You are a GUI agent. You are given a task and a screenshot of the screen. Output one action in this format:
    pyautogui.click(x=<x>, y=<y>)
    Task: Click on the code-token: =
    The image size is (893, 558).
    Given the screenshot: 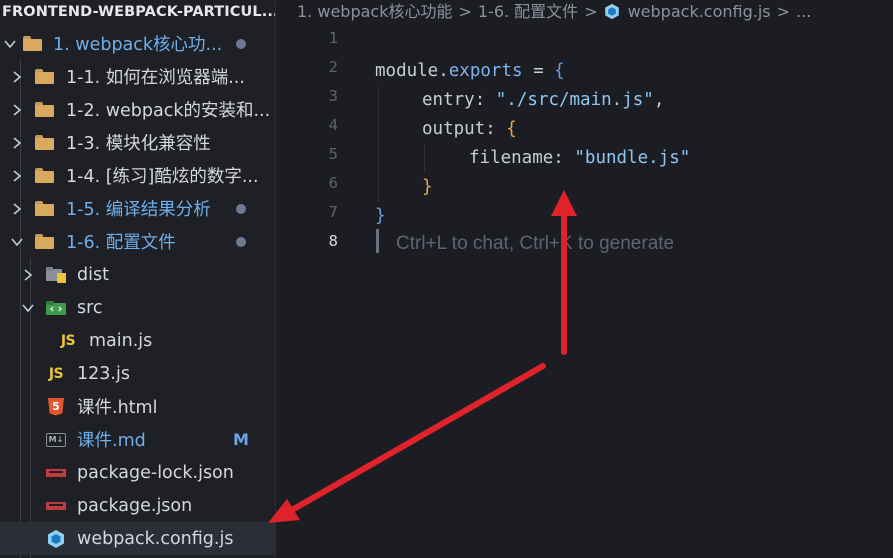 What is the action you would take?
    pyautogui.click(x=538, y=71)
    